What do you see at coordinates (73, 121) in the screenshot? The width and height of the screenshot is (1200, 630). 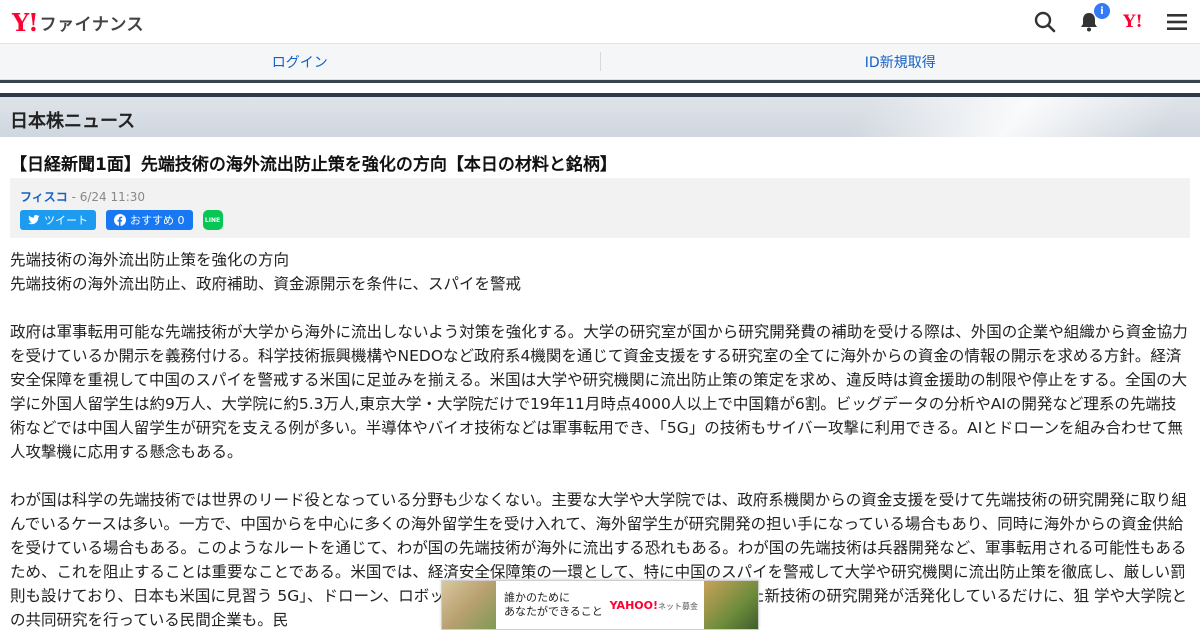 I see `section-title: 日本株ニュース` at bounding box center [73, 121].